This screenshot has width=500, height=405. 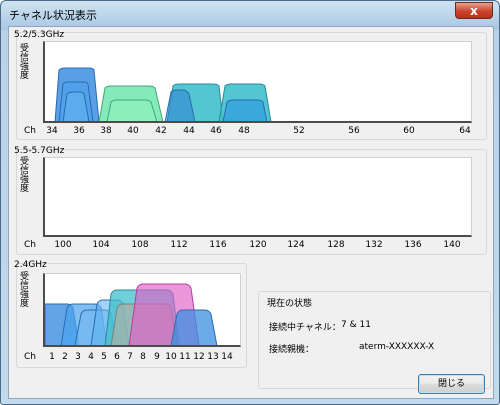 What do you see at coordinates (185, 357) in the screenshot?
I see `tick-label: 11` at bounding box center [185, 357].